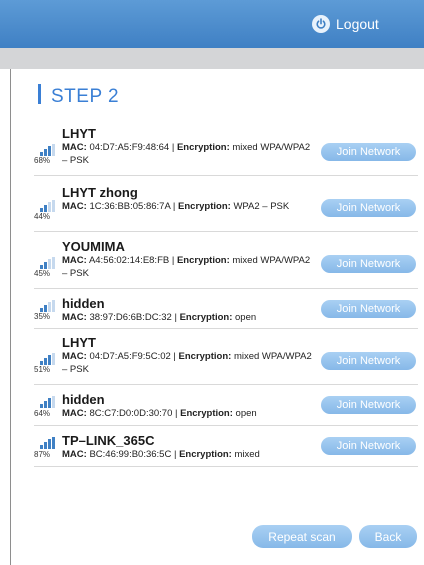  Describe the element at coordinates (212, 58) in the screenshot. I see `sub-header-bar` at that location.